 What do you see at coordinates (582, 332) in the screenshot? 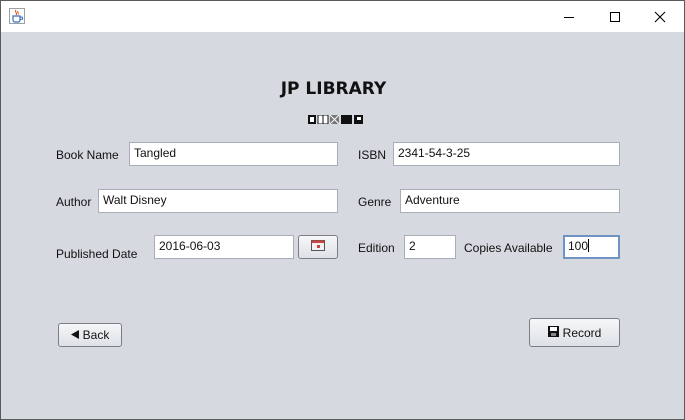
I see `record-button-label: Record` at bounding box center [582, 332].